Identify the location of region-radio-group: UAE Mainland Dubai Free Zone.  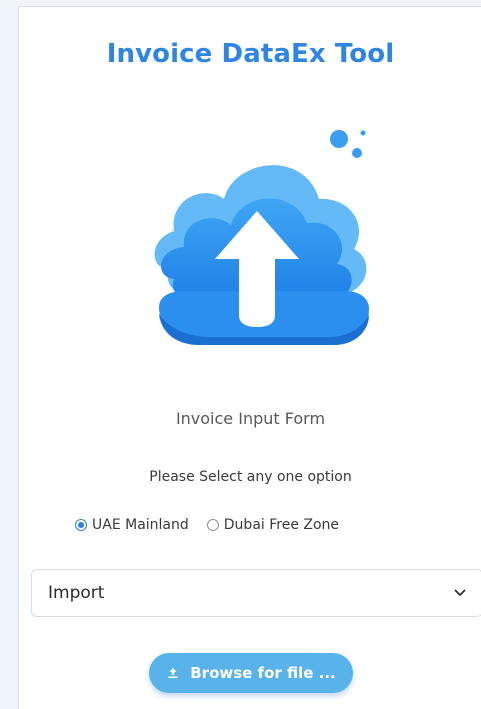
(216, 525).